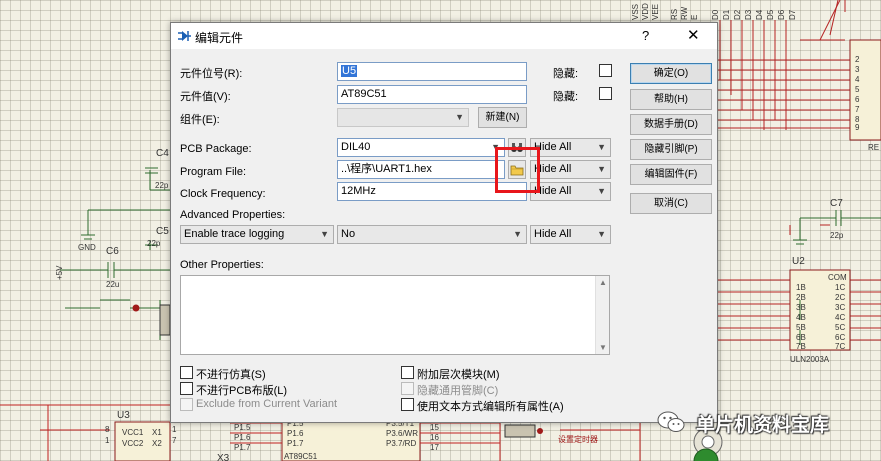 The width and height of the screenshot is (881, 461). What do you see at coordinates (123, 415) in the screenshot?
I see `u3-label: U3` at bounding box center [123, 415].